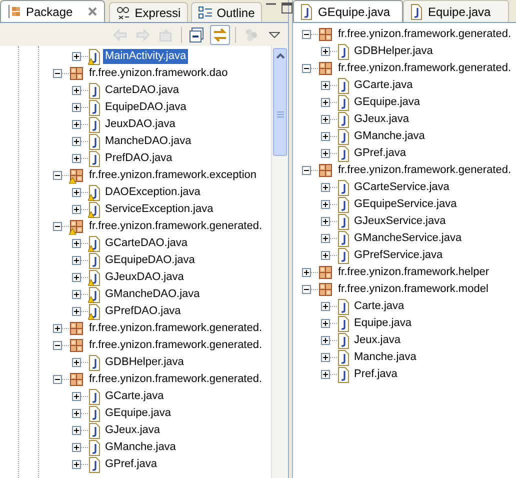 The width and height of the screenshot is (516, 478). What do you see at coordinates (152, 192) in the screenshot?
I see `file-name: DAOException.java` at bounding box center [152, 192].